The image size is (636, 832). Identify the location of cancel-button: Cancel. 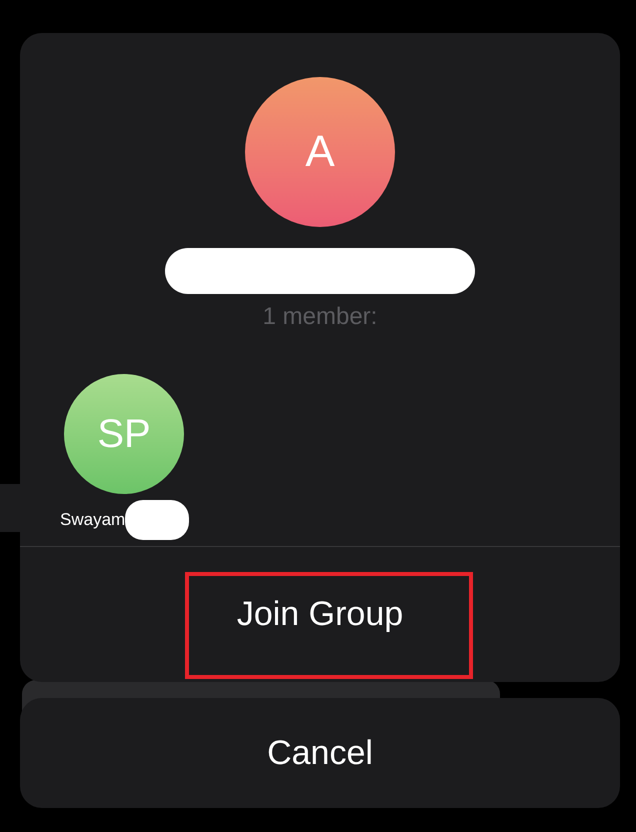
(320, 753).